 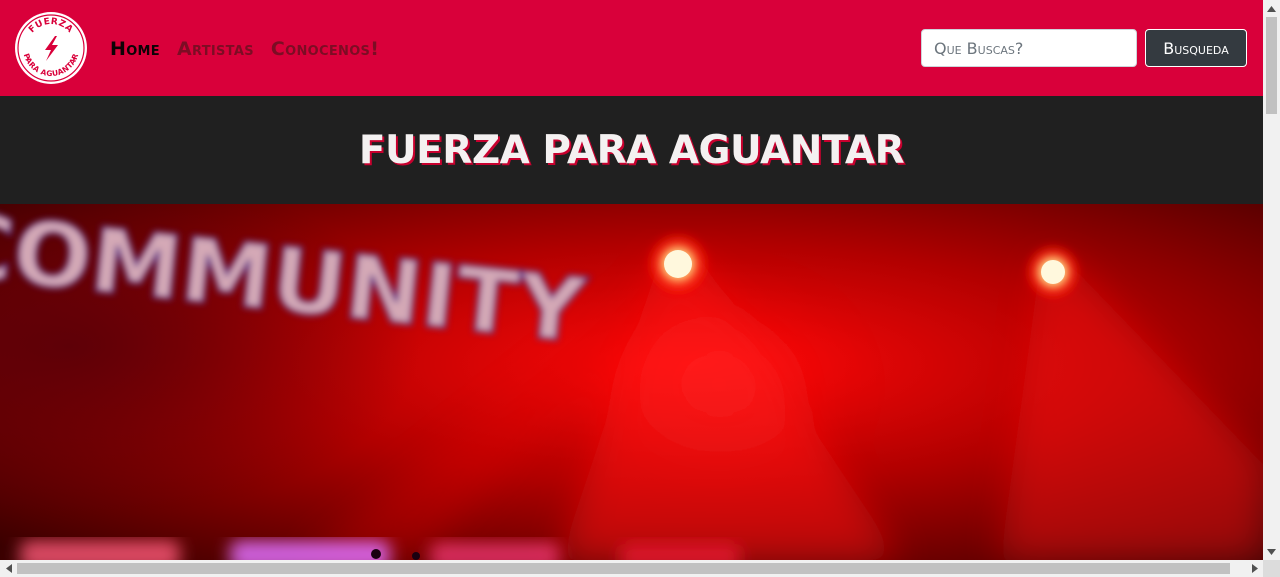 I want to click on scroll-down-arrow-icon, so click(x=1271, y=551).